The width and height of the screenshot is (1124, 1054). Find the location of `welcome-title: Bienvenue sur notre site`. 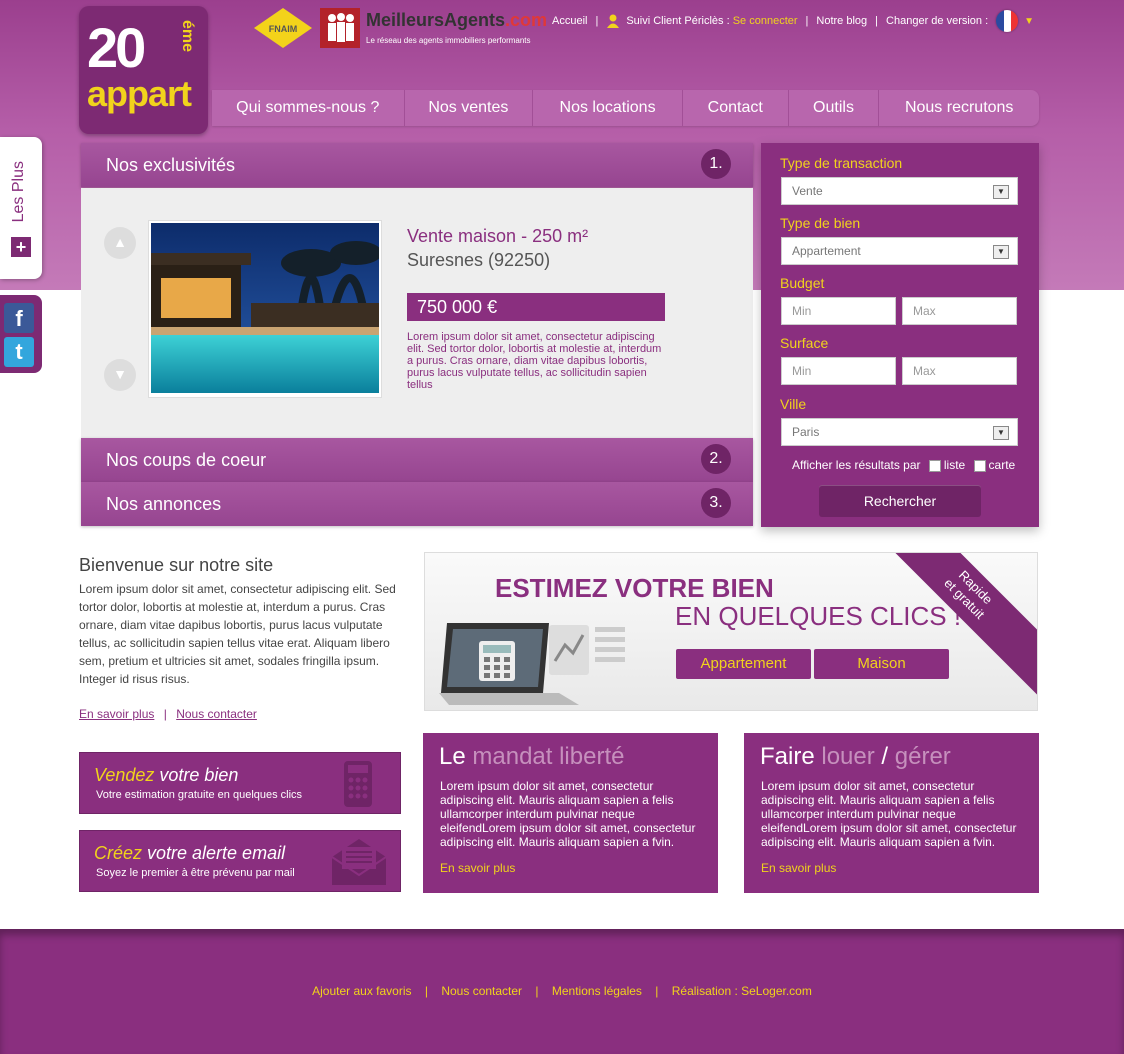

welcome-title: Bienvenue sur notre site is located at coordinates (176, 565).